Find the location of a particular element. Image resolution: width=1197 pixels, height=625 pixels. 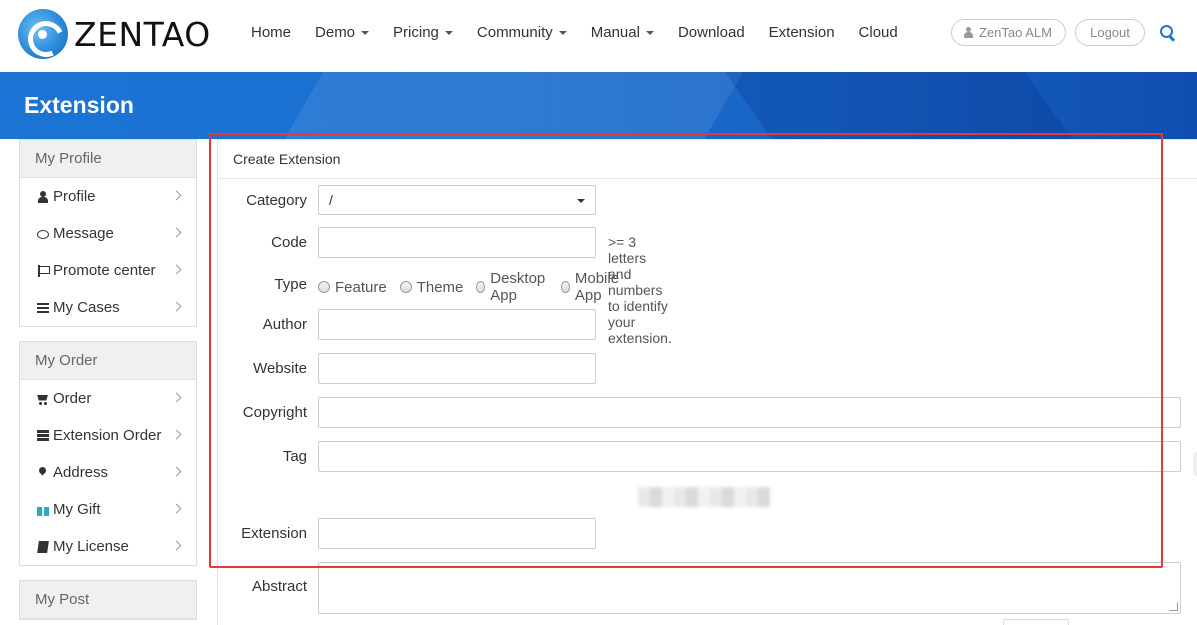

tag-row: Tag is located at coordinates (699, 456).